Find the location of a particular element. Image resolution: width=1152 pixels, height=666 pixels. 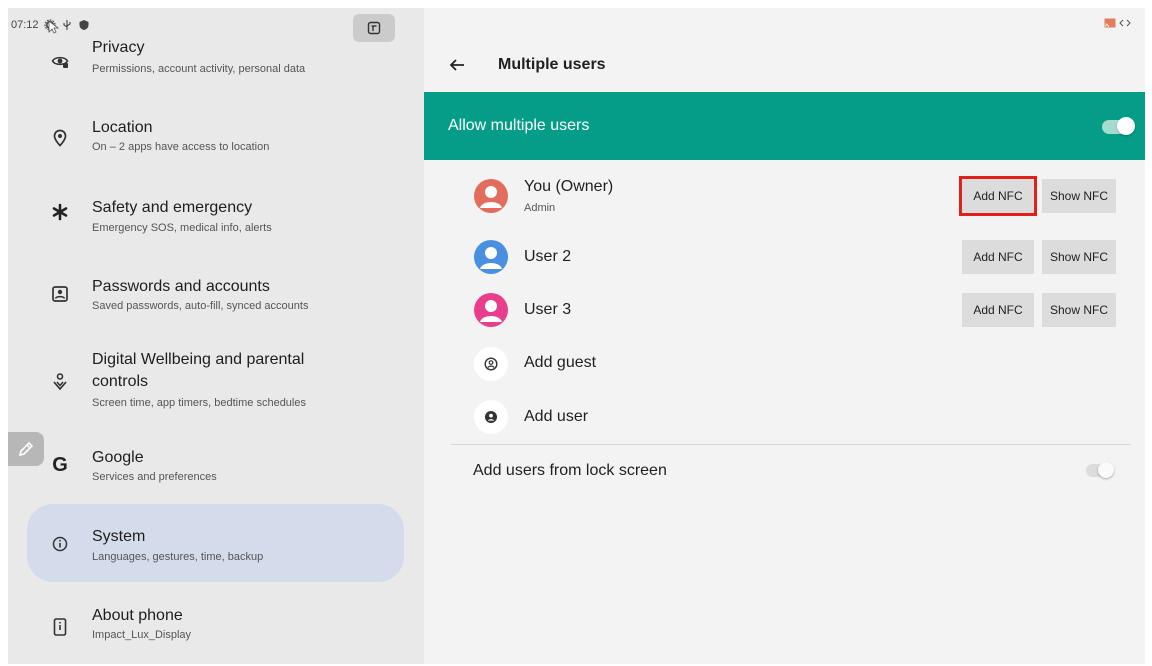

code-arrows-icon is located at coordinates (1125, 23).